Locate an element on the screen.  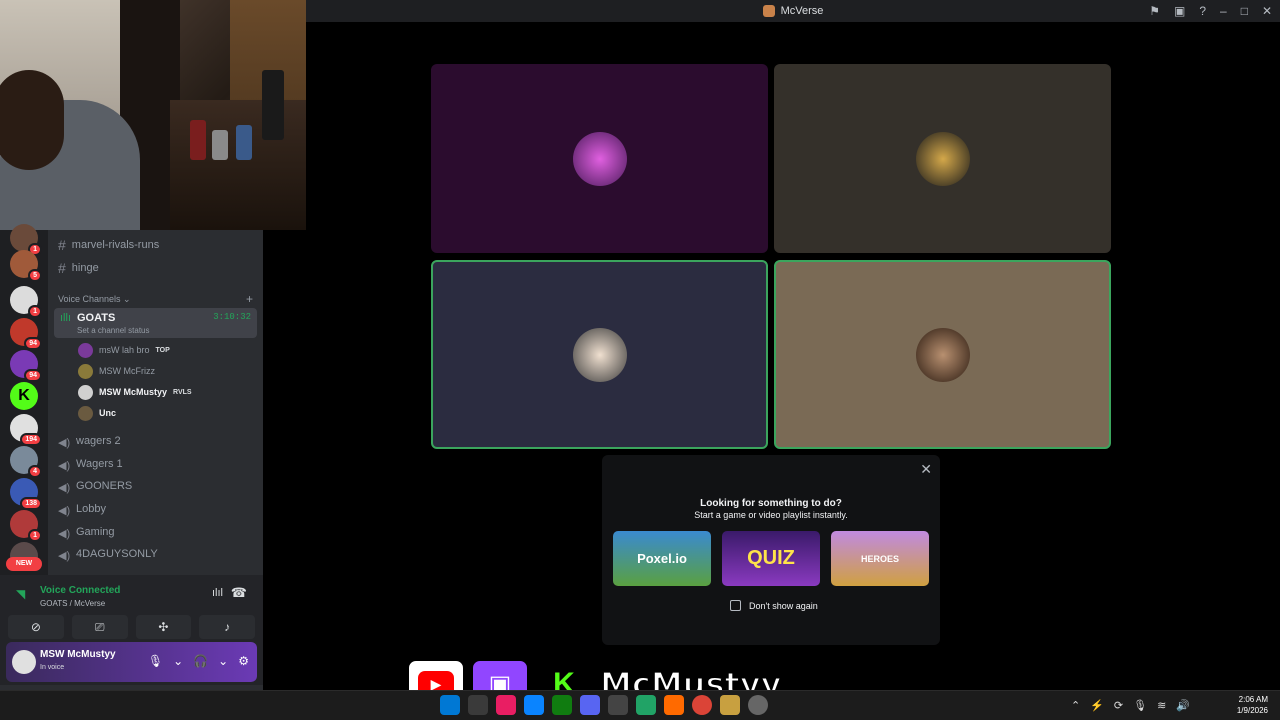
window-title: McVerse is located at coordinates (802, 11).